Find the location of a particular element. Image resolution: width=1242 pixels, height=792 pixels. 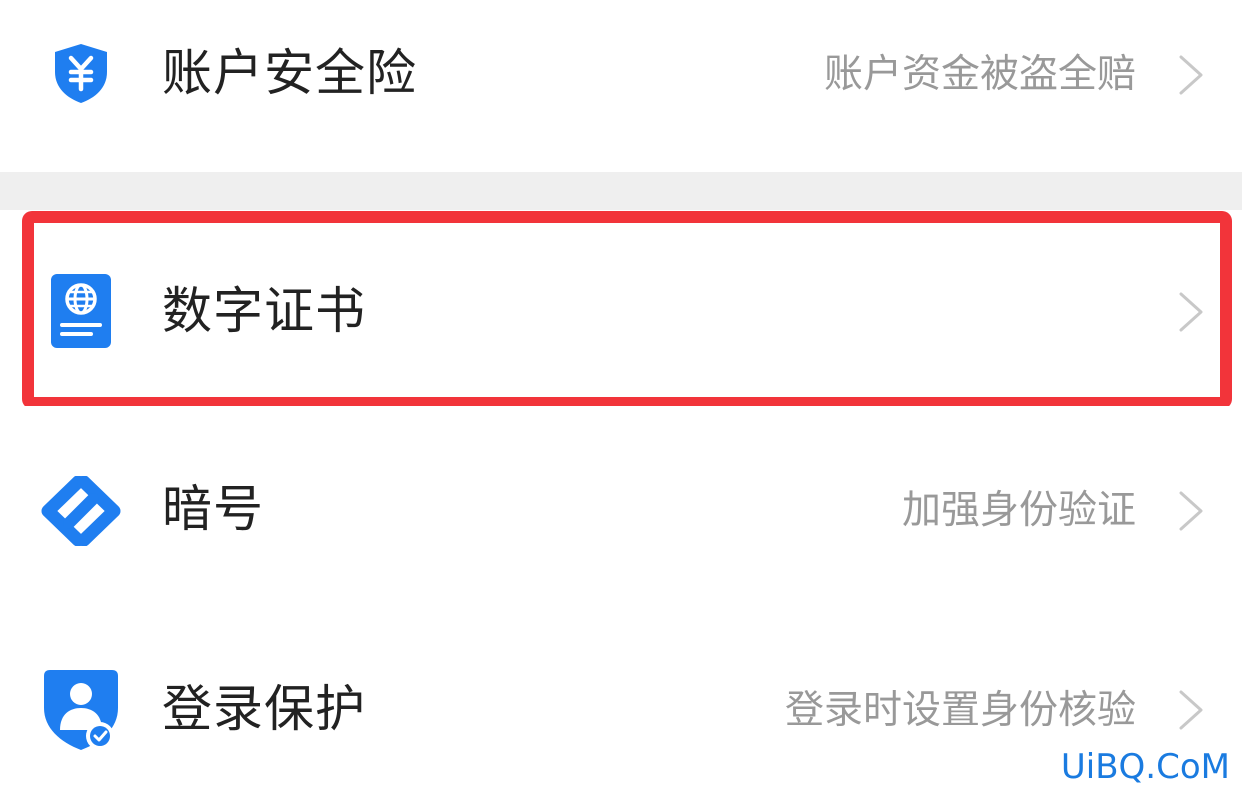

list-item-subtitle: 加强身份验证 is located at coordinates (1018, 510).